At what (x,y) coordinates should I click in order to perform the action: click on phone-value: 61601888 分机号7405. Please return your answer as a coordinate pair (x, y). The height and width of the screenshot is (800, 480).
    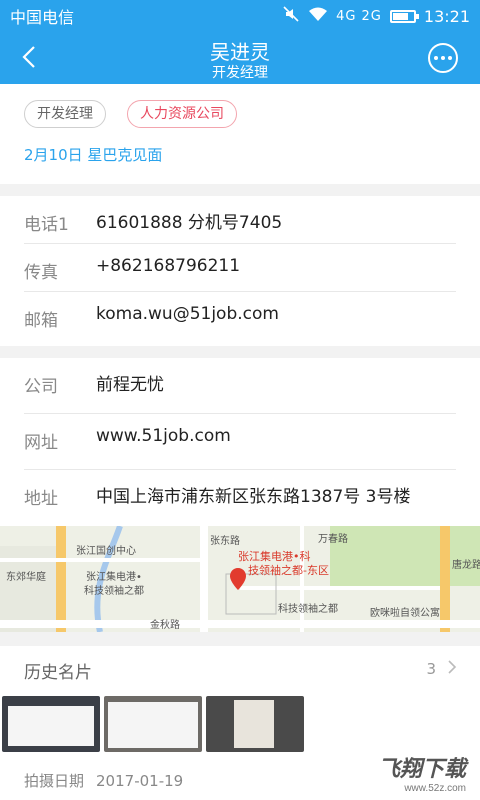
    Looking at the image, I should click on (189, 220).